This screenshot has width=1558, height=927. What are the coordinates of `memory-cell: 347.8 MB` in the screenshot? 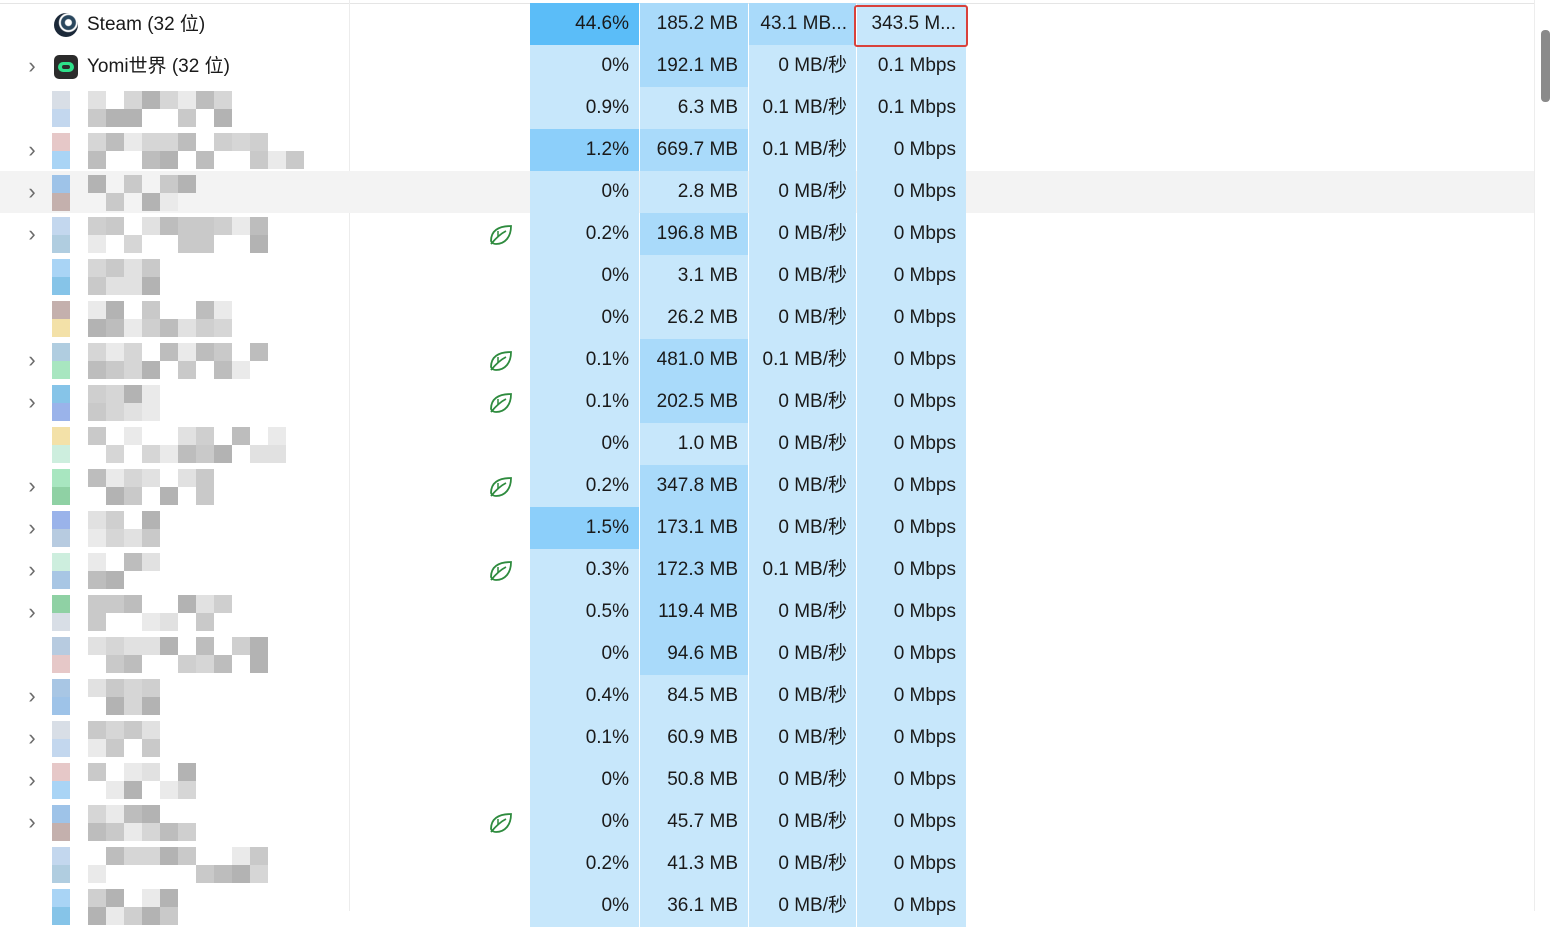 It's located at (694, 486).